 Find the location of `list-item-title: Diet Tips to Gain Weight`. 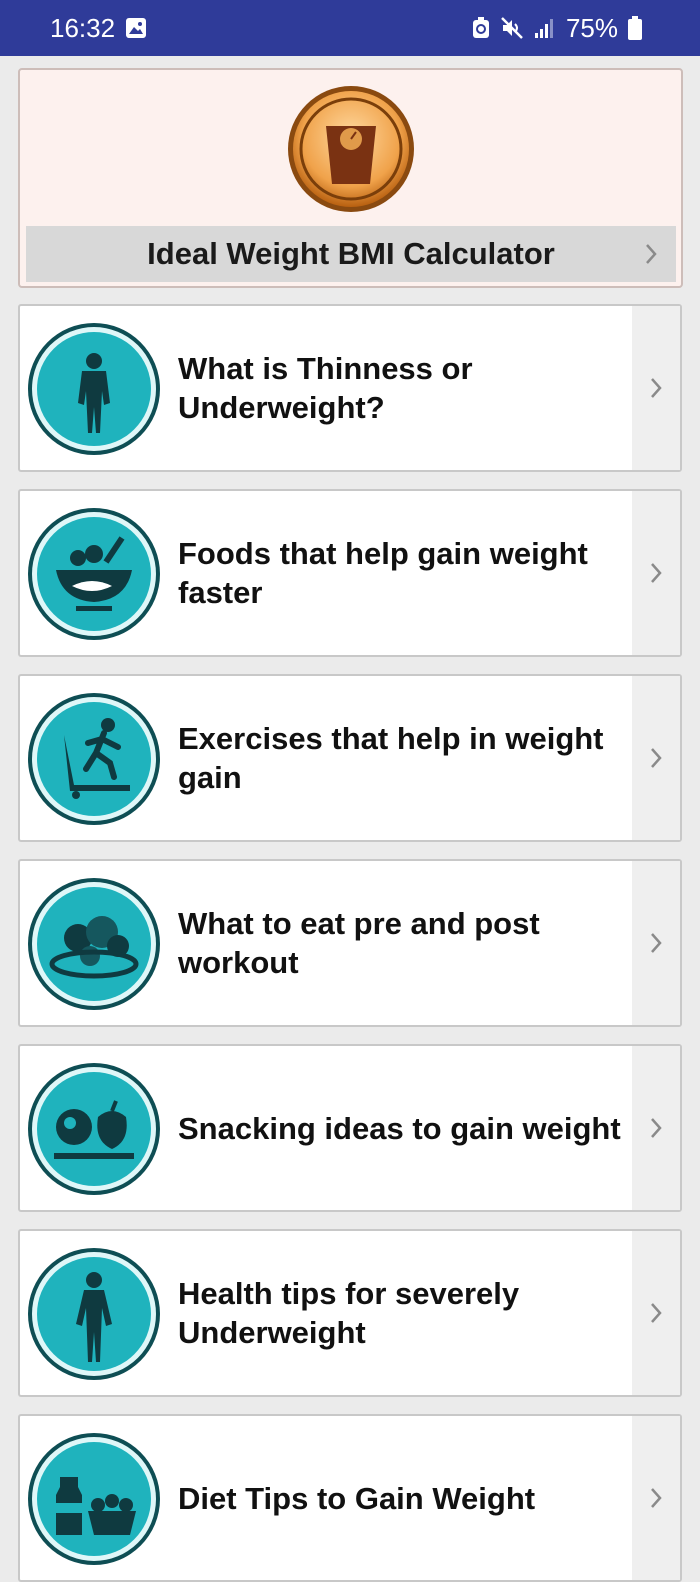

list-item-title: Diet Tips to Gain Weight is located at coordinates (357, 1498).